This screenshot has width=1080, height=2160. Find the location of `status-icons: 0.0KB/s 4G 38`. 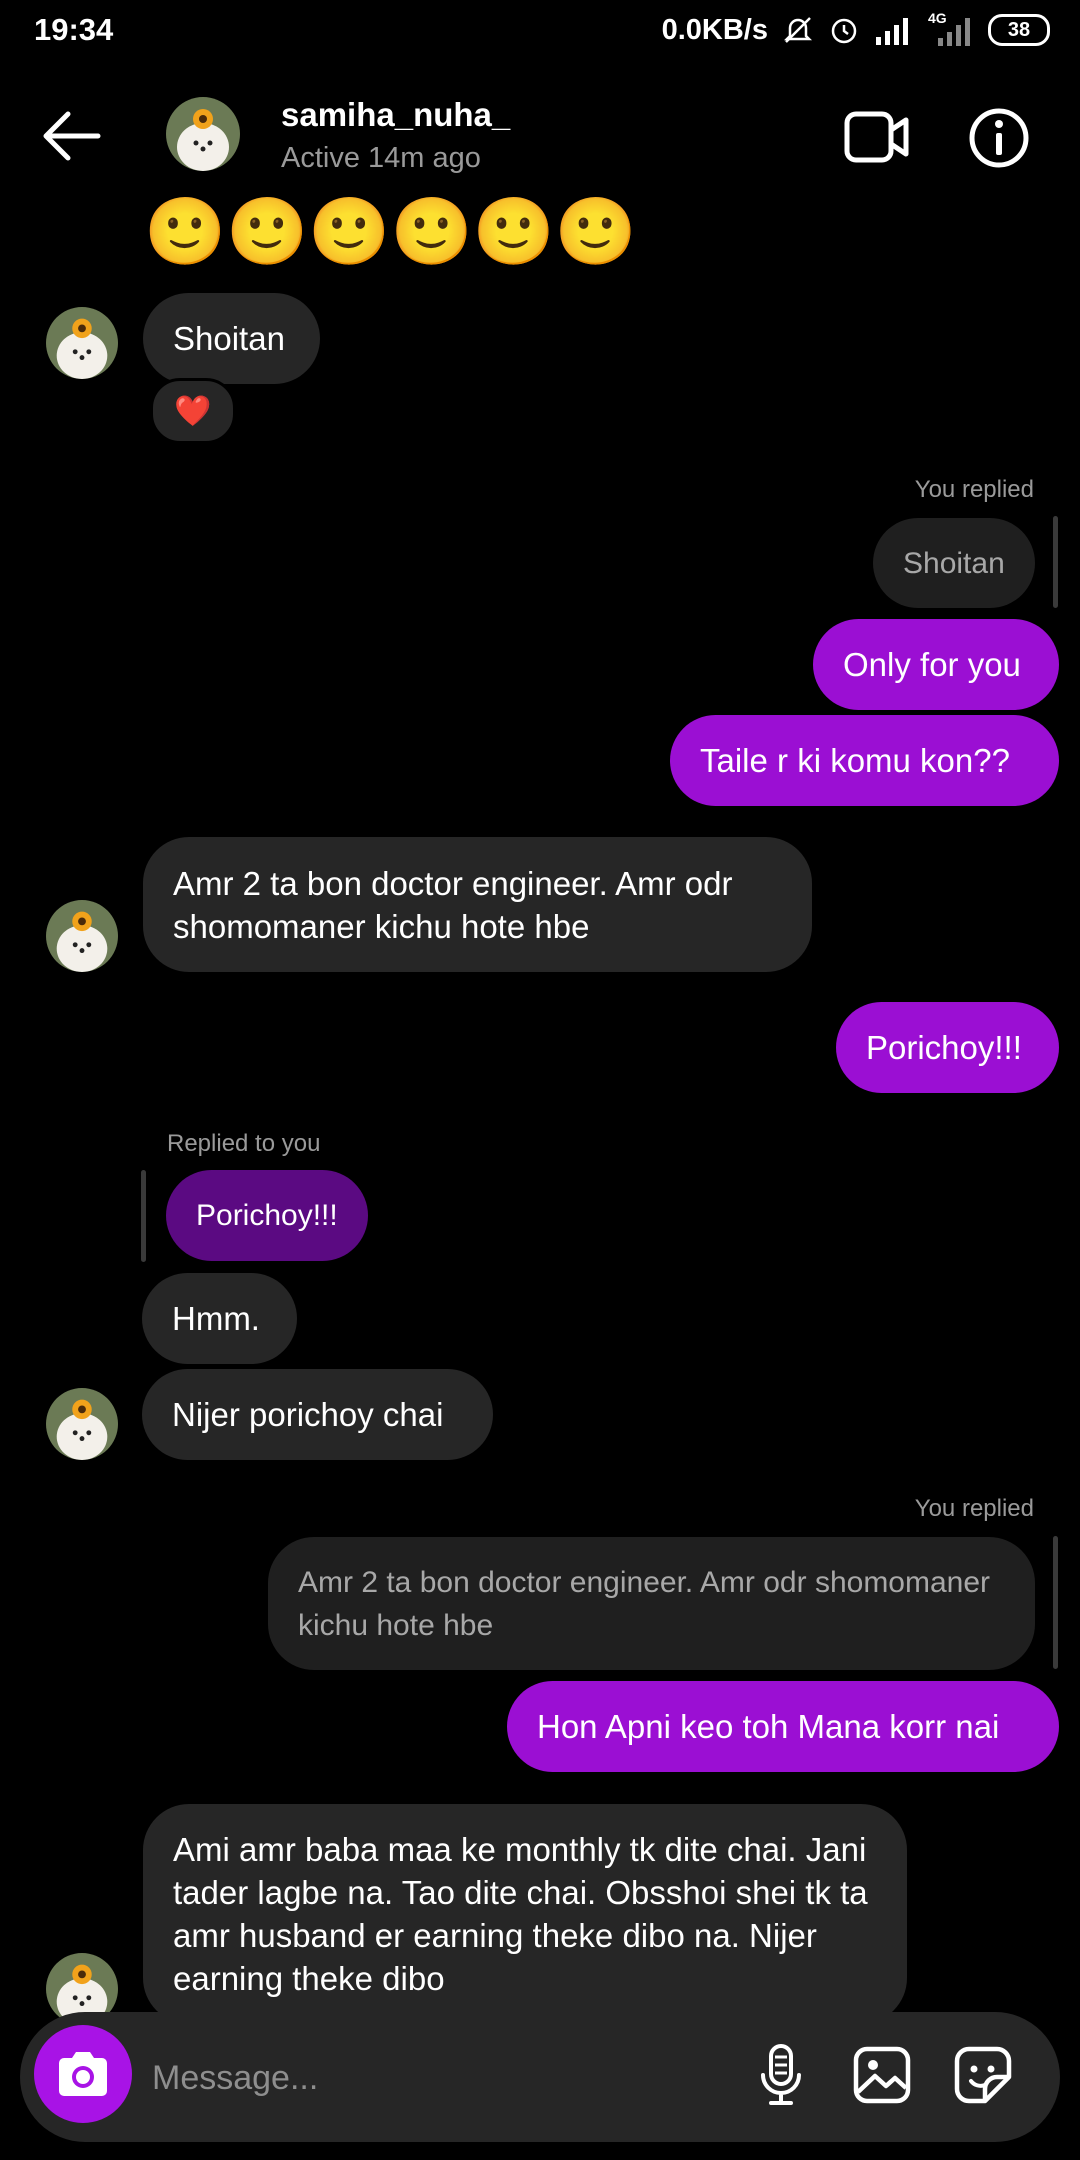

status-icons: 0.0KB/s 4G 38 is located at coordinates (856, 30).